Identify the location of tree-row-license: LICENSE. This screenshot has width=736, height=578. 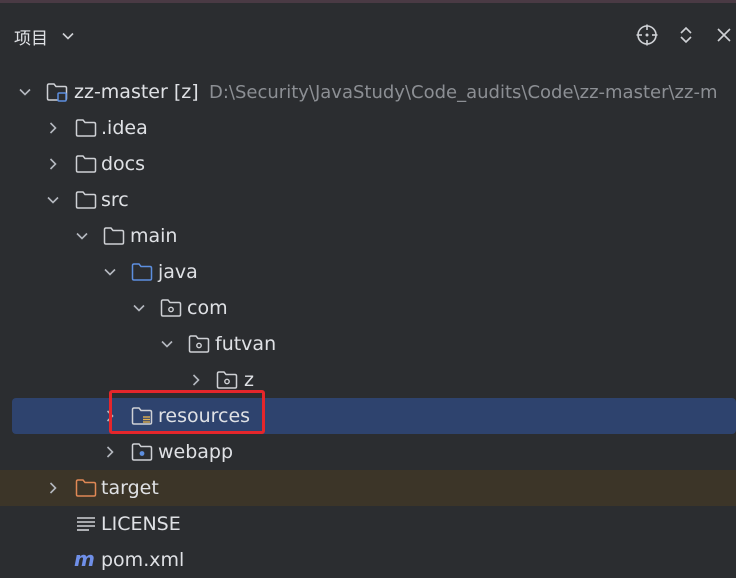
(368, 524).